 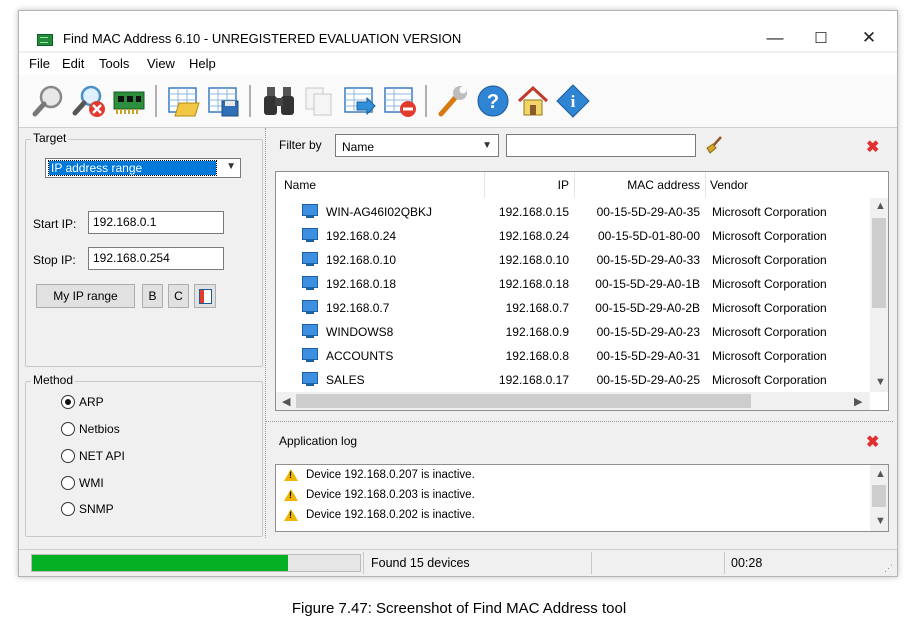 I want to click on status-divider, so click(x=724, y=563).